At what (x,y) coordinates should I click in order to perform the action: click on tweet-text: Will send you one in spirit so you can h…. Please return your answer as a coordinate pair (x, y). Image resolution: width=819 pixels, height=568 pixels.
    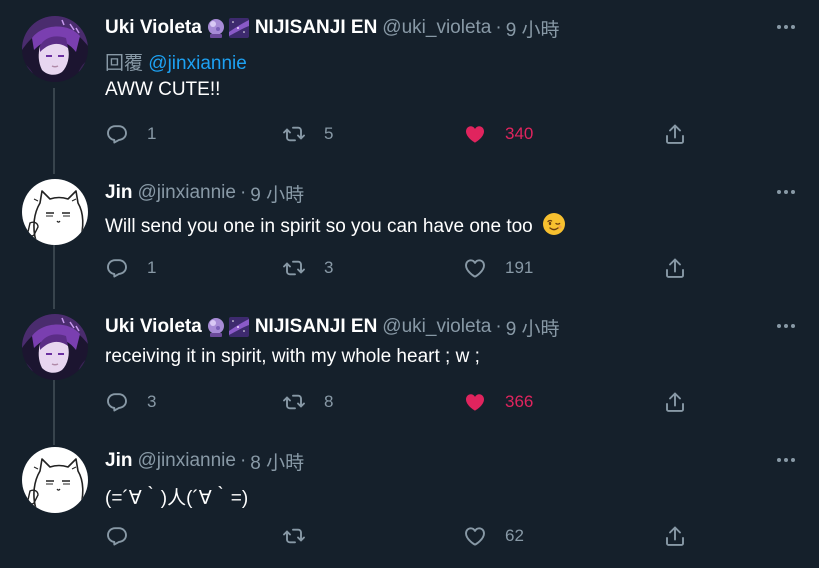
    Looking at the image, I should click on (319, 226).